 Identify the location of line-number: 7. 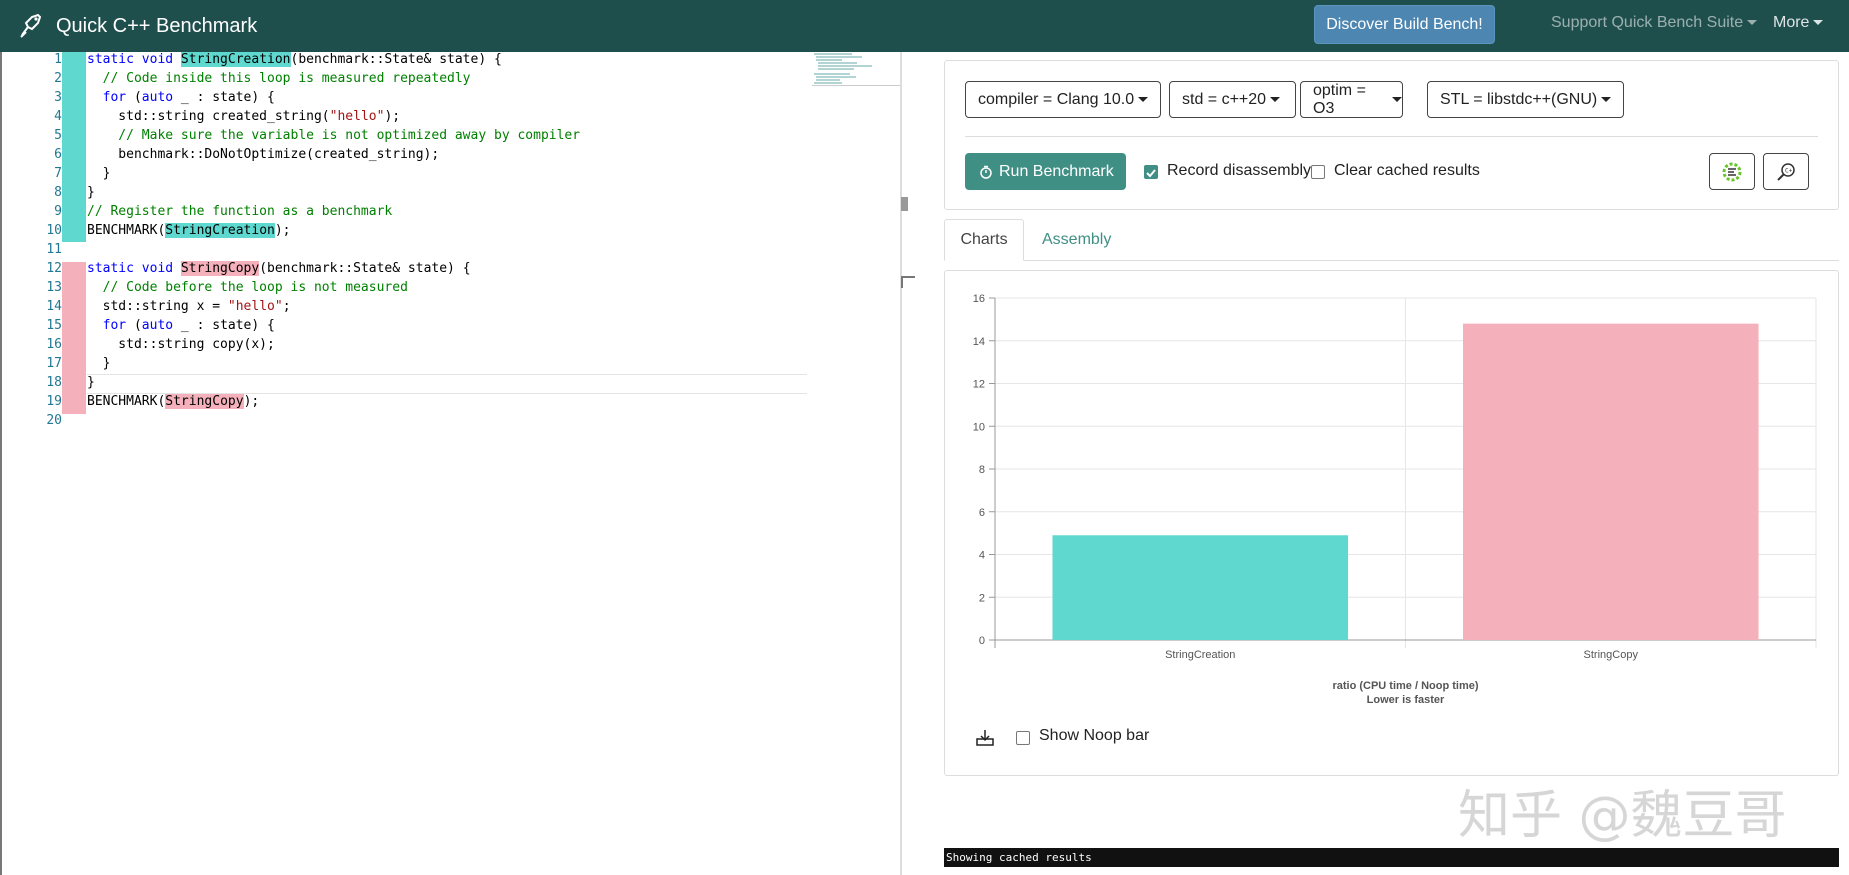
(58, 173).